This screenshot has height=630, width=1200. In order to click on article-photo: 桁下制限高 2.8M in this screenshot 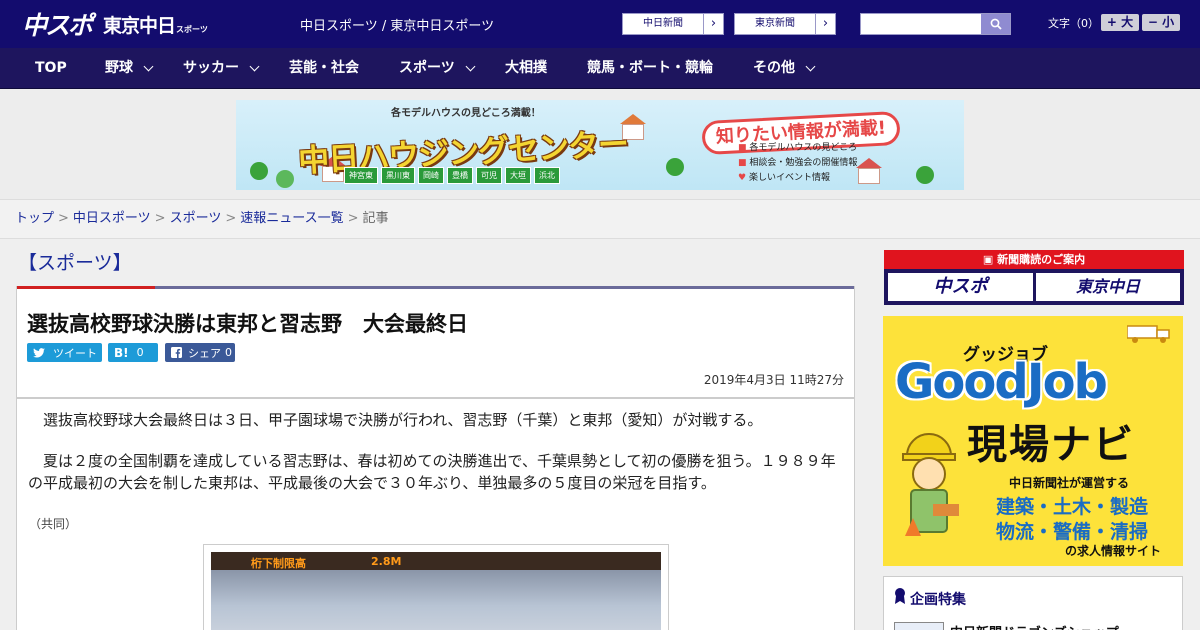, I will do `click(436, 591)`.